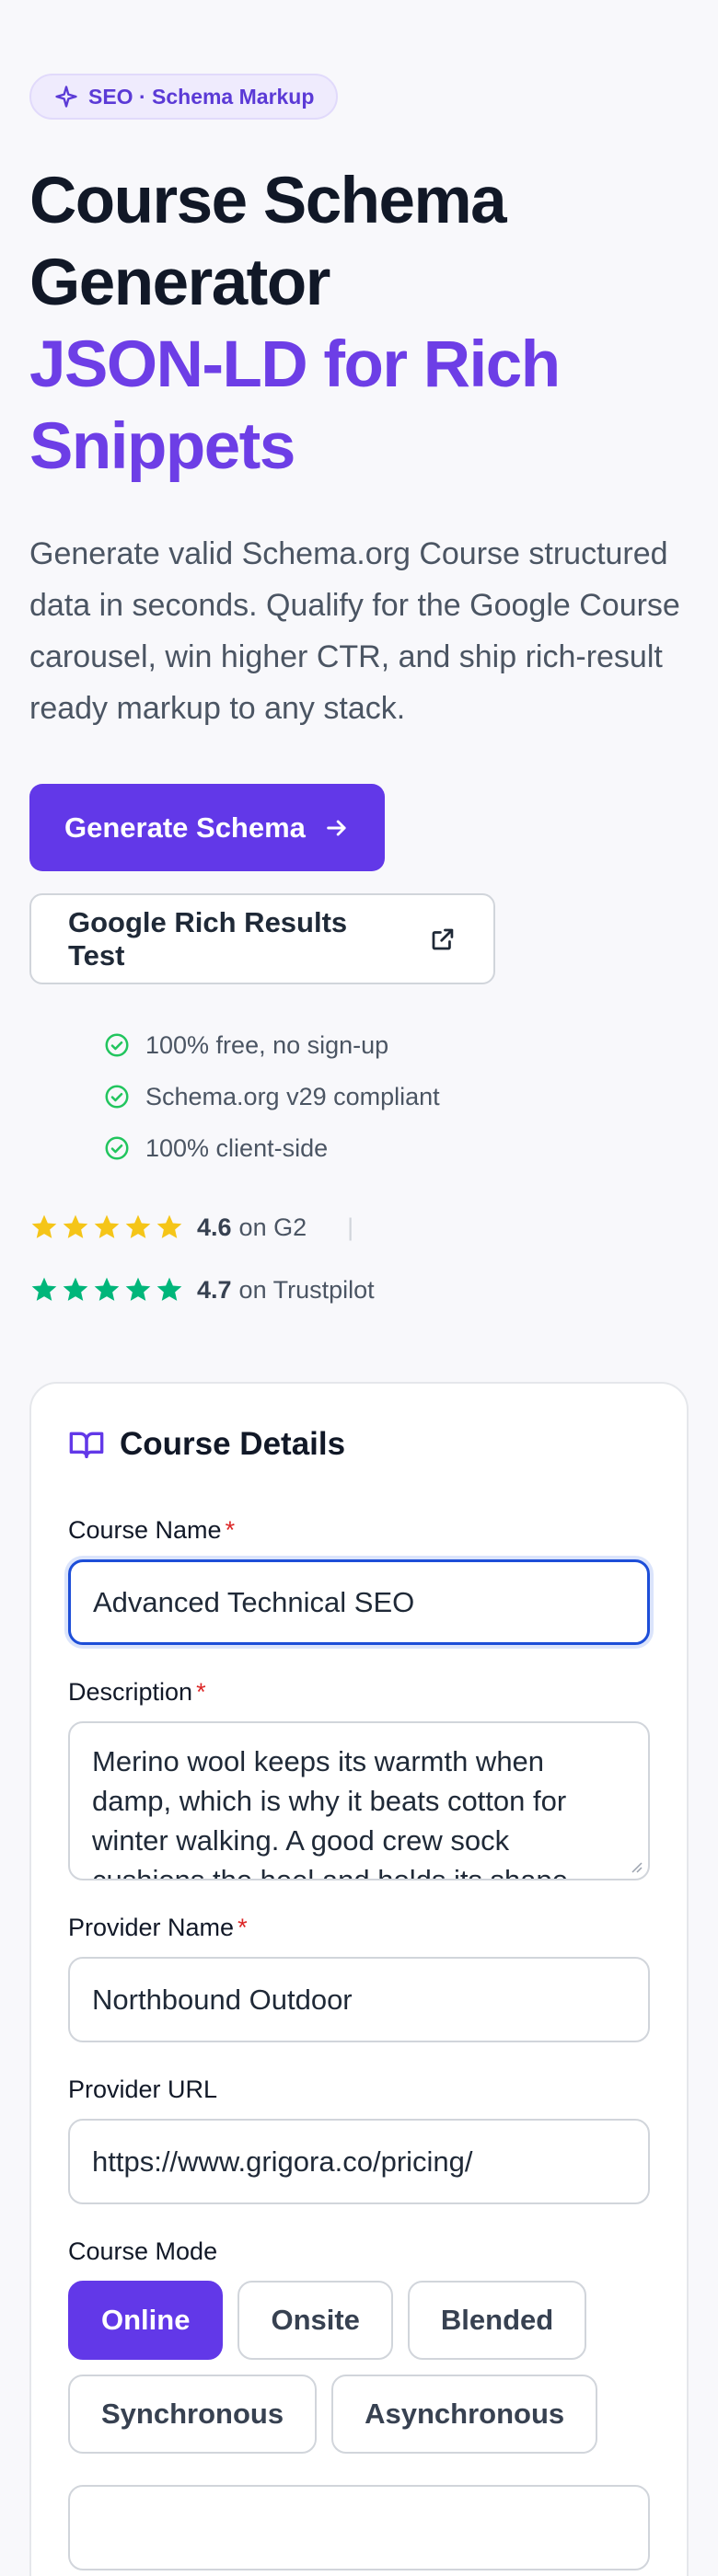  Describe the element at coordinates (267, 1044) in the screenshot. I see `checklist-text: 100% free, no sign-up` at that location.